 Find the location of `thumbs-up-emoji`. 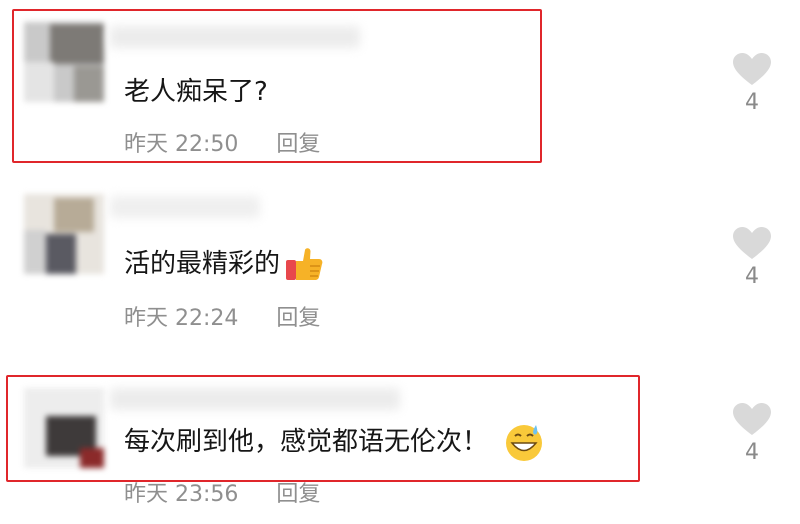

thumbs-up-emoji is located at coordinates (304, 264).